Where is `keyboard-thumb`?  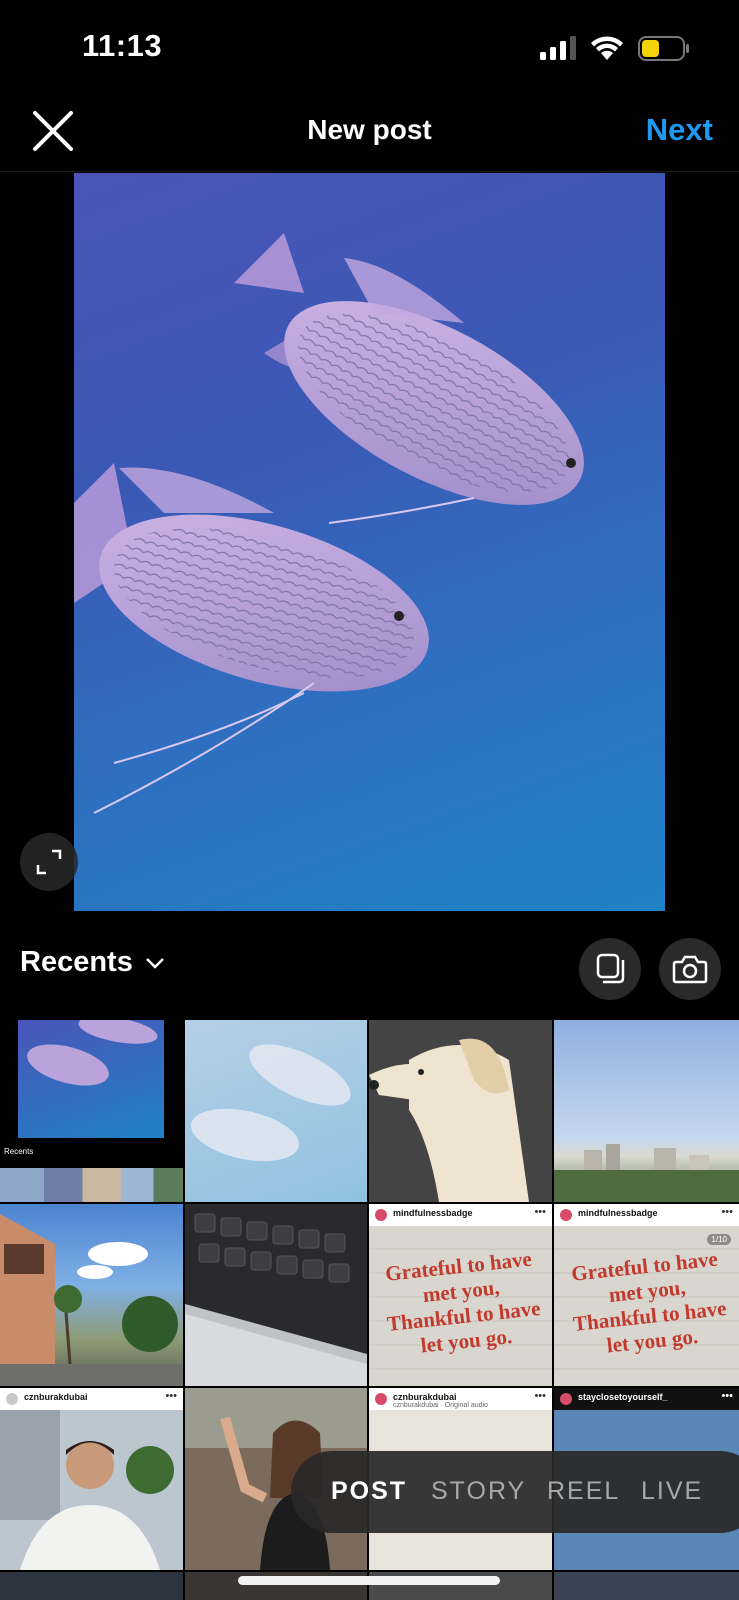 keyboard-thumb is located at coordinates (276, 1295).